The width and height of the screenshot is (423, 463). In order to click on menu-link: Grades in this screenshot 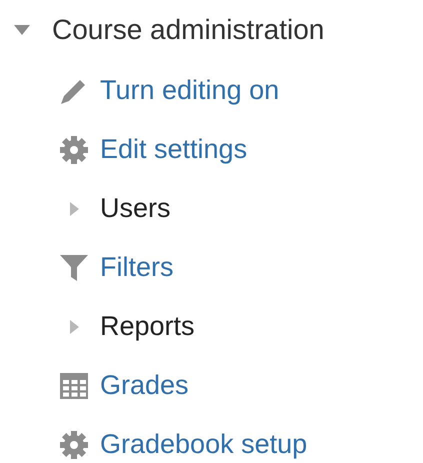, I will do `click(144, 385)`.